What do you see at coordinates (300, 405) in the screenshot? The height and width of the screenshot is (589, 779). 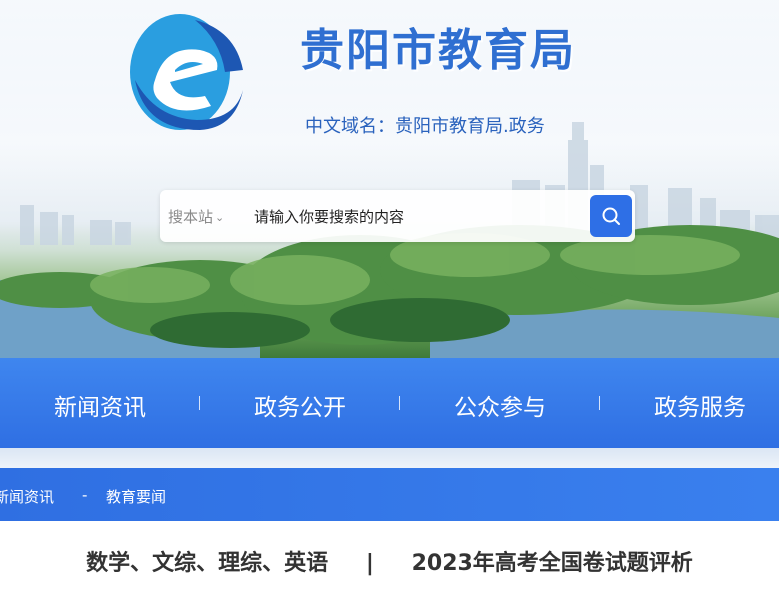 I see `nav-item-government-affairs: 政务公开` at bounding box center [300, 405].